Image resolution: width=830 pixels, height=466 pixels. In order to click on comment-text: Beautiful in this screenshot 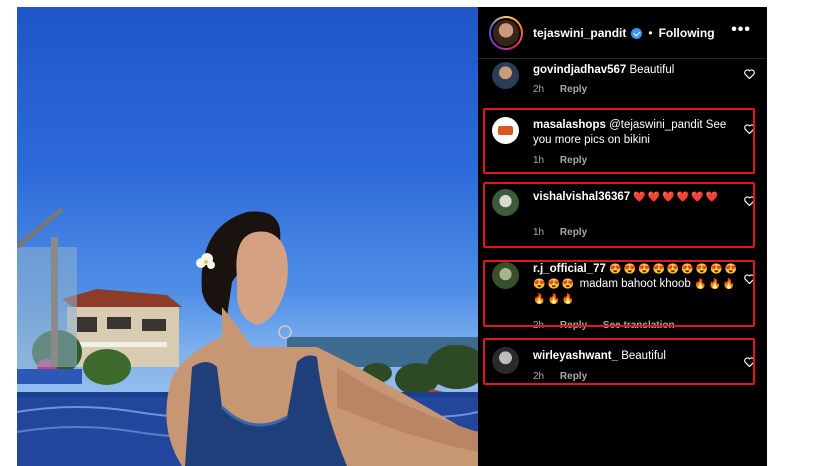, I will do `click(652, 70)`.